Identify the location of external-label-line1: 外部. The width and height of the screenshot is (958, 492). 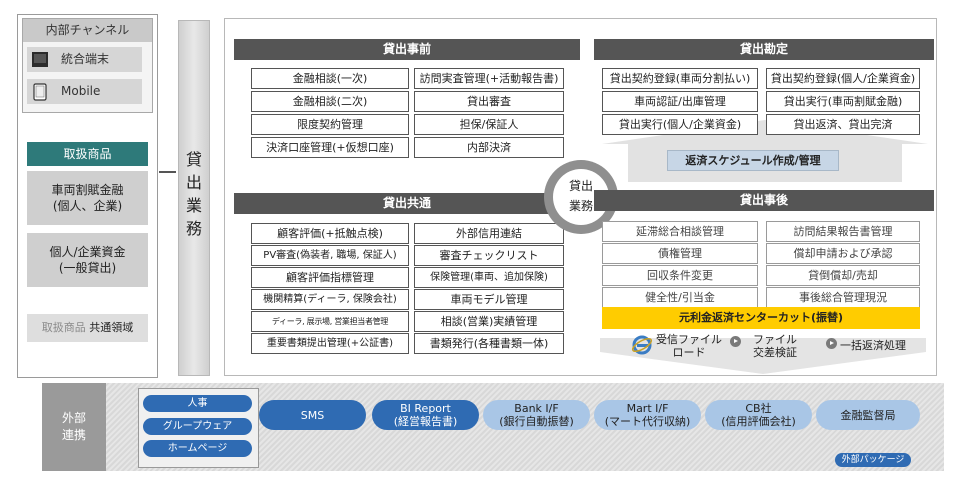
(73, 418).